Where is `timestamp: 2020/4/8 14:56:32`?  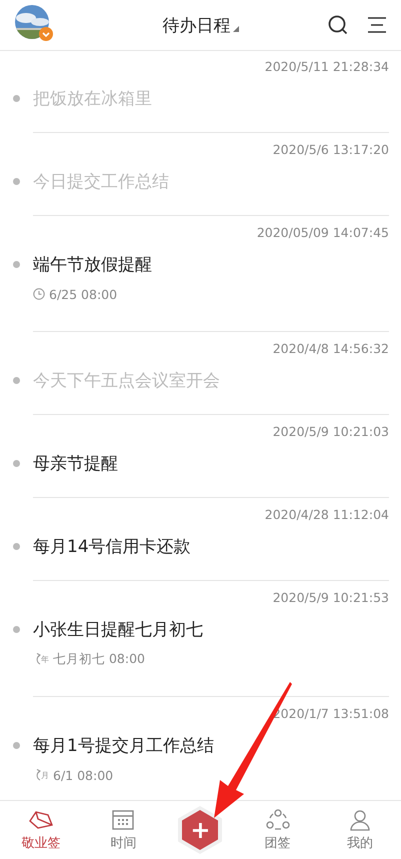
timestamp: 2020/4/8 14:56:32 is located at coordinates (330, 349).